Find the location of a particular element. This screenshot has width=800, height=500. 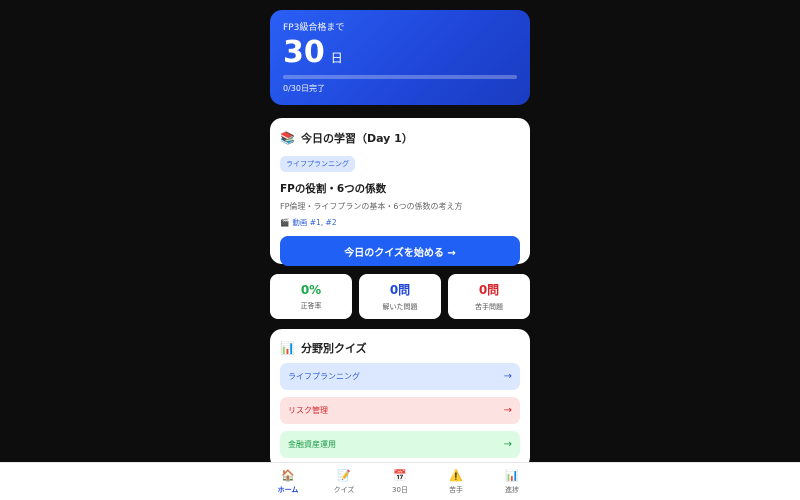

stat-accuracy: 0% 正答率 is located at coordinates (311, 296).